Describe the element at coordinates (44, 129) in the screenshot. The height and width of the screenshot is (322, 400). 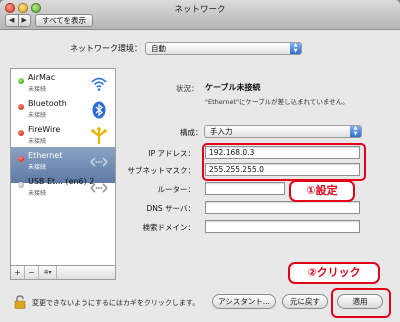
I see `service-name: FireWire` at that location.